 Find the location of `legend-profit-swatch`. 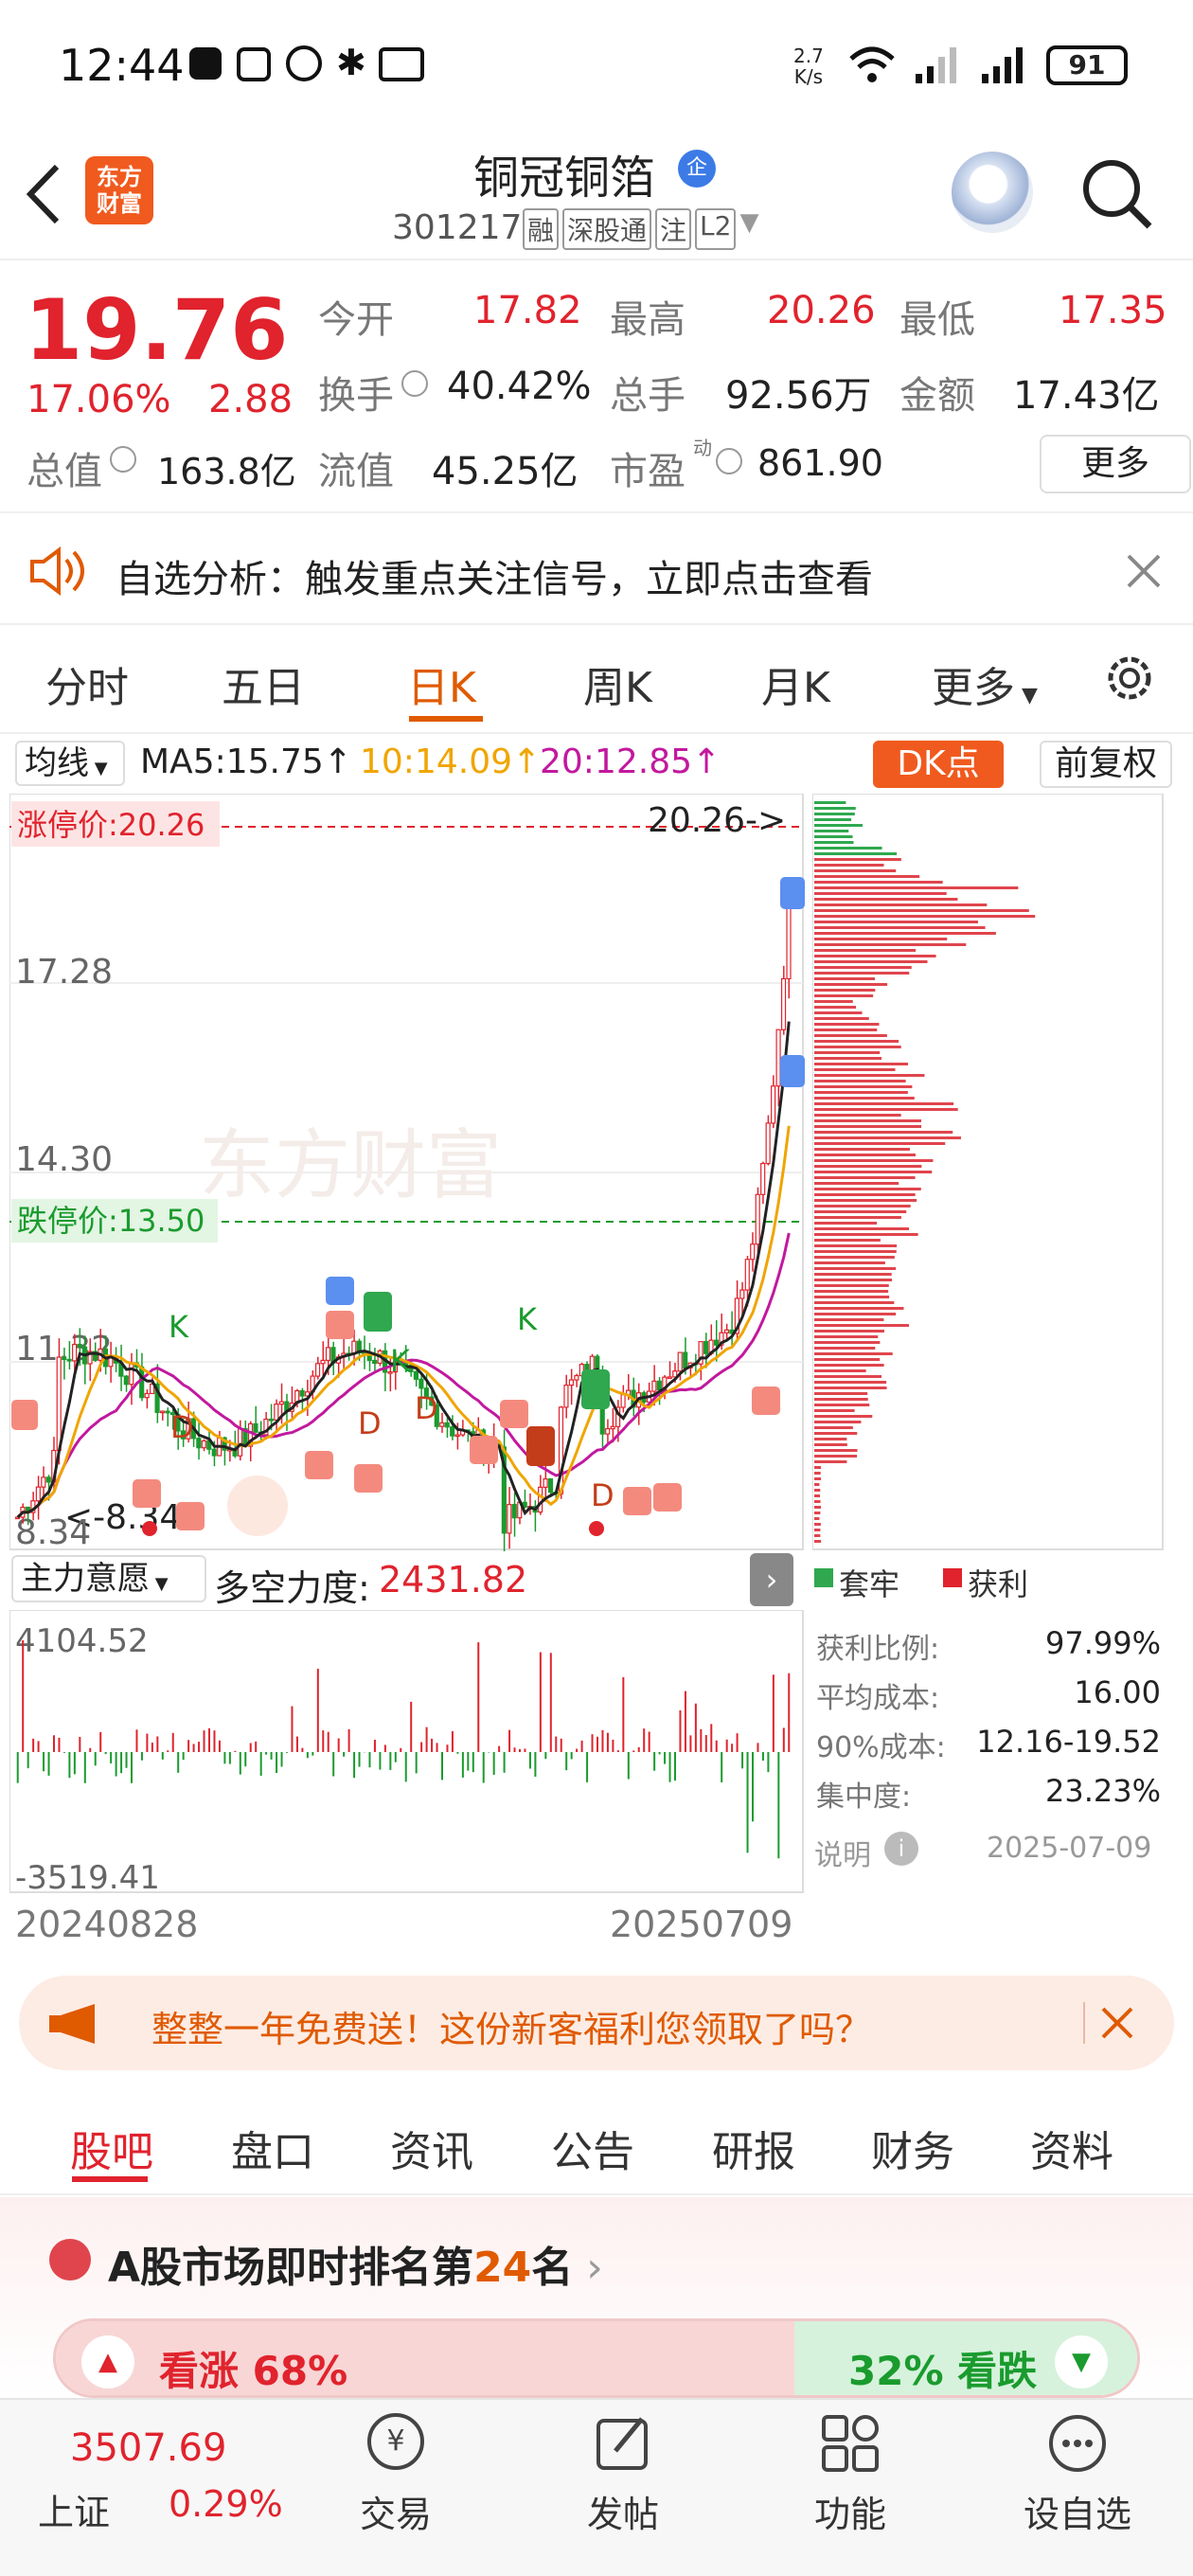

legend-profit-swatch is located at coordinates (952, 1577).